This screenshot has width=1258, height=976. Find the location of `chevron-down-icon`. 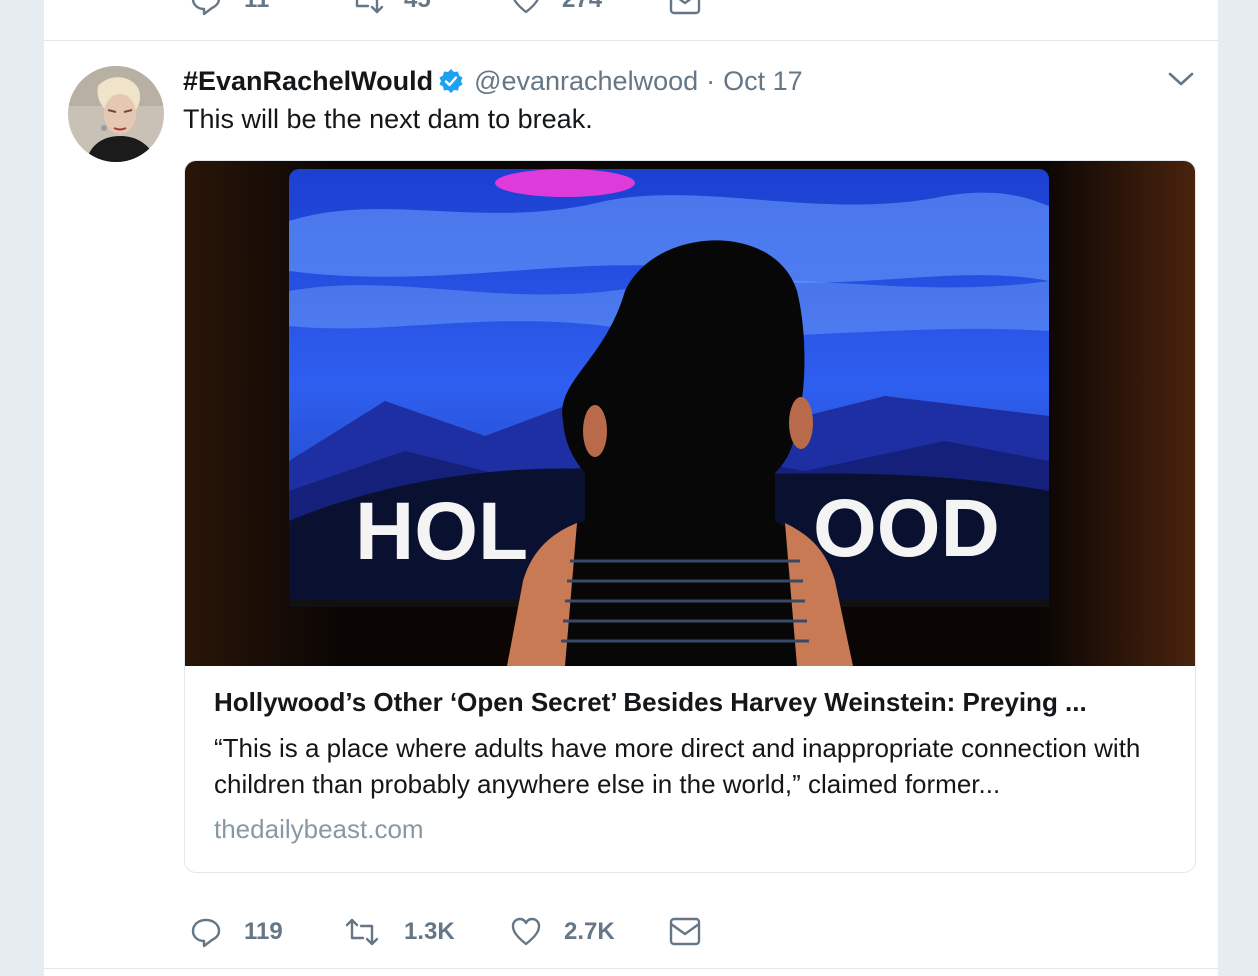

chevron-down-icon is located at coordinates (1181, 81).